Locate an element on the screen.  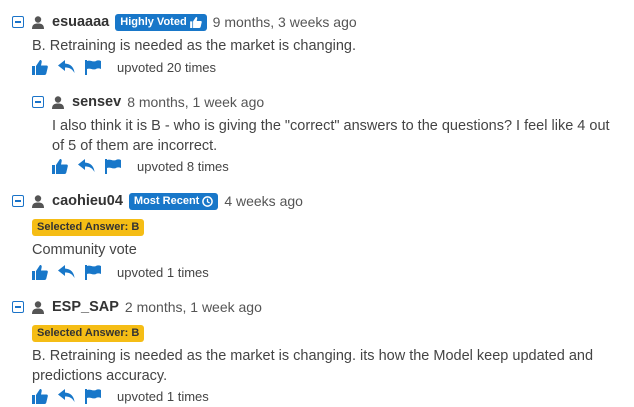
username: esuaaaa is located at coordinates (80, 22).